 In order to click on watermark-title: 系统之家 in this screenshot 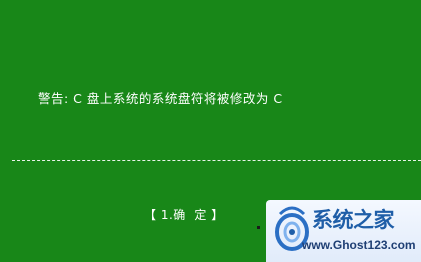, I will do `click(353, 219)`.